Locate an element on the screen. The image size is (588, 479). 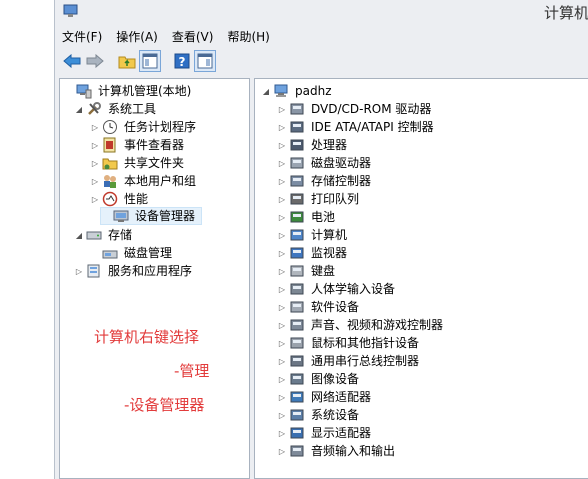
help-button: ? is located at coordinates (182, 61).